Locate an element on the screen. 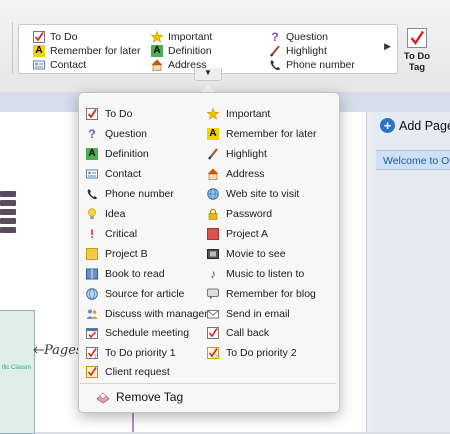 The height and width of the screenshot is (434, 450). menu-item-label: To Do priority 2 is located at coordinates (261, 353).